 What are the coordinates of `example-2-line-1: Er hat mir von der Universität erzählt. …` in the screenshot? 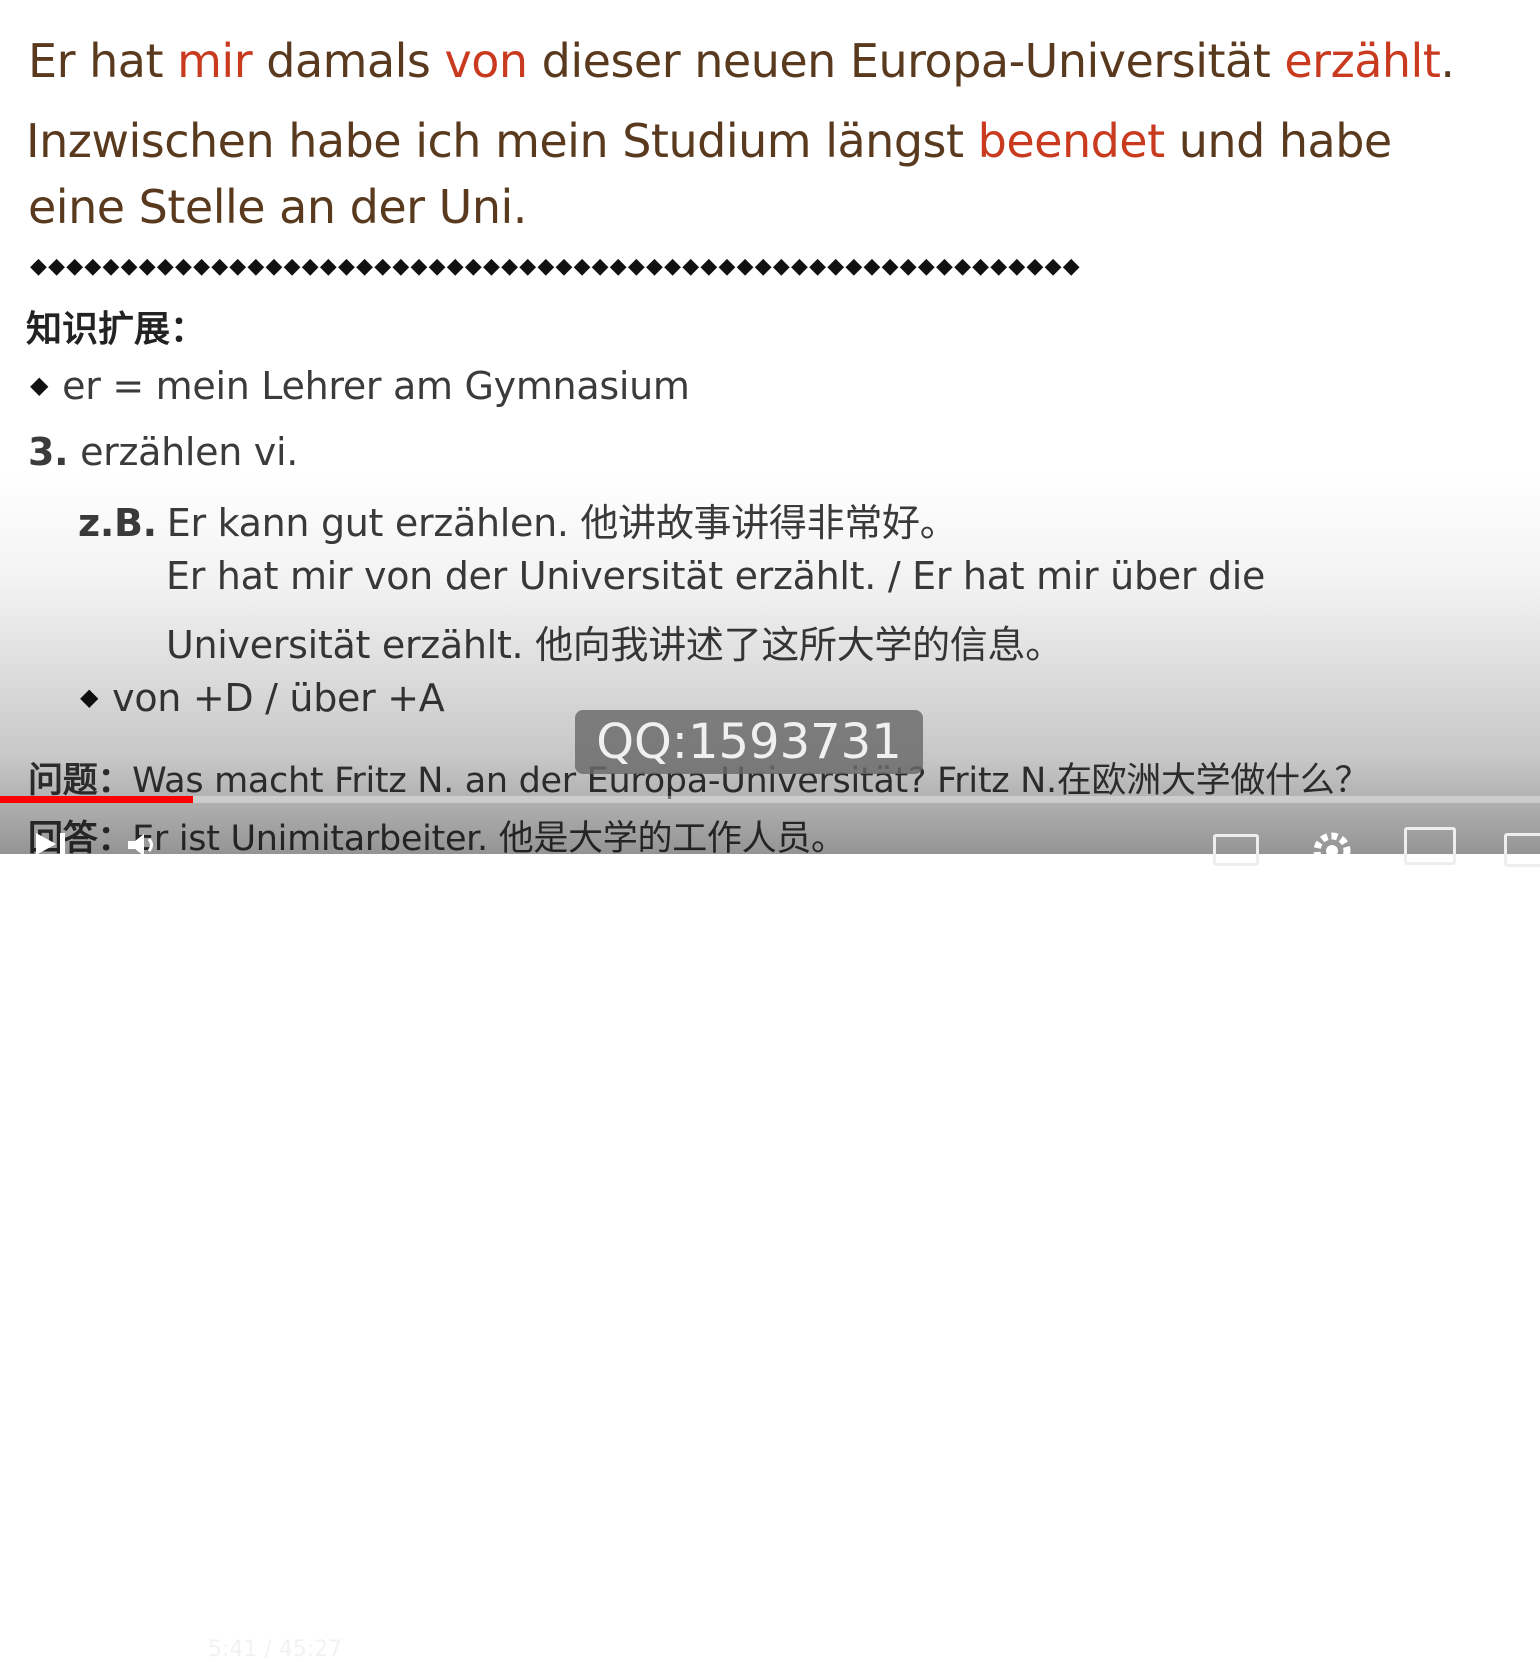 It's located at (716, 576).